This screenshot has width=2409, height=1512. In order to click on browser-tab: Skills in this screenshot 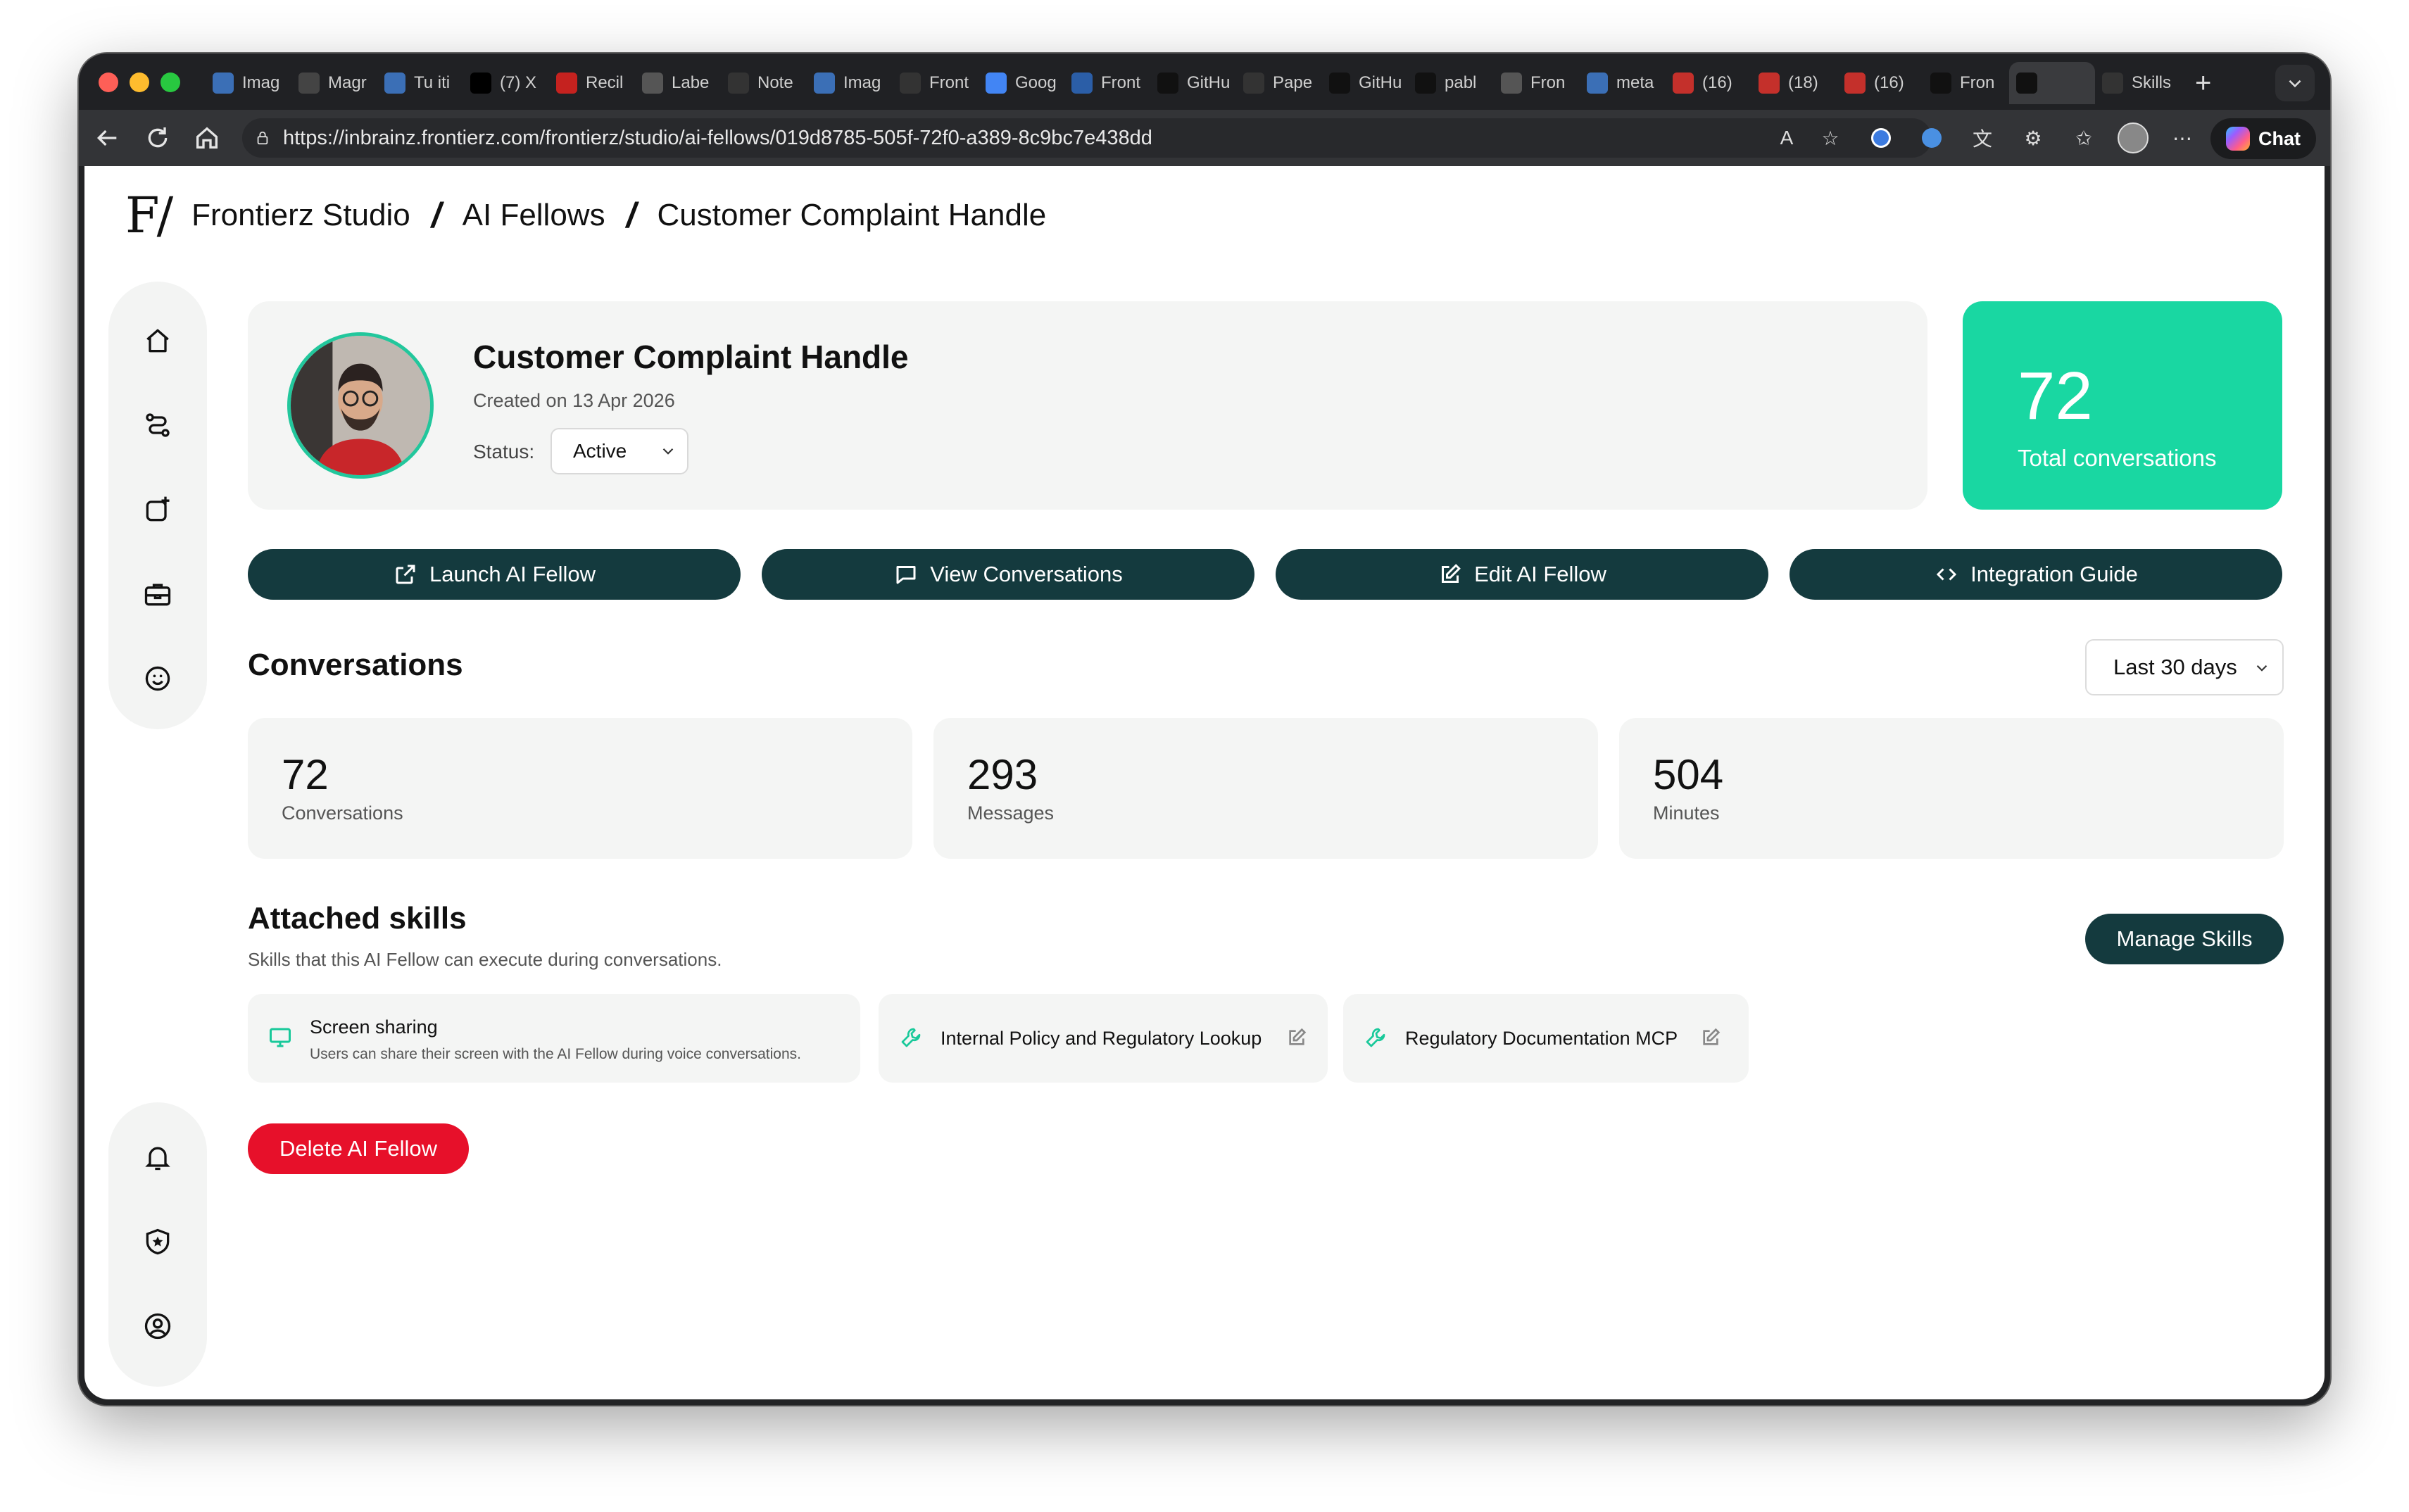, I will do `click(2138, 83)`.